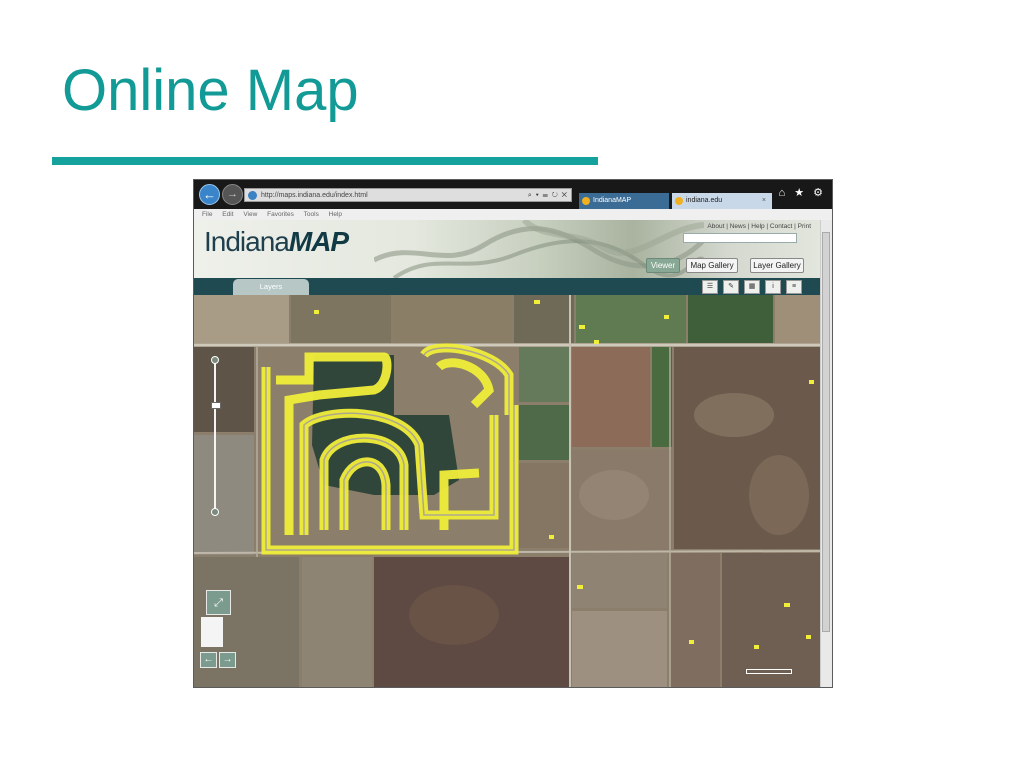 The image size is (1024, 768). What do you see at coordinates (712, 265) in the screenshot?
I see `map-gallery-button: Map Gallery` at bounding box center [712, 265].